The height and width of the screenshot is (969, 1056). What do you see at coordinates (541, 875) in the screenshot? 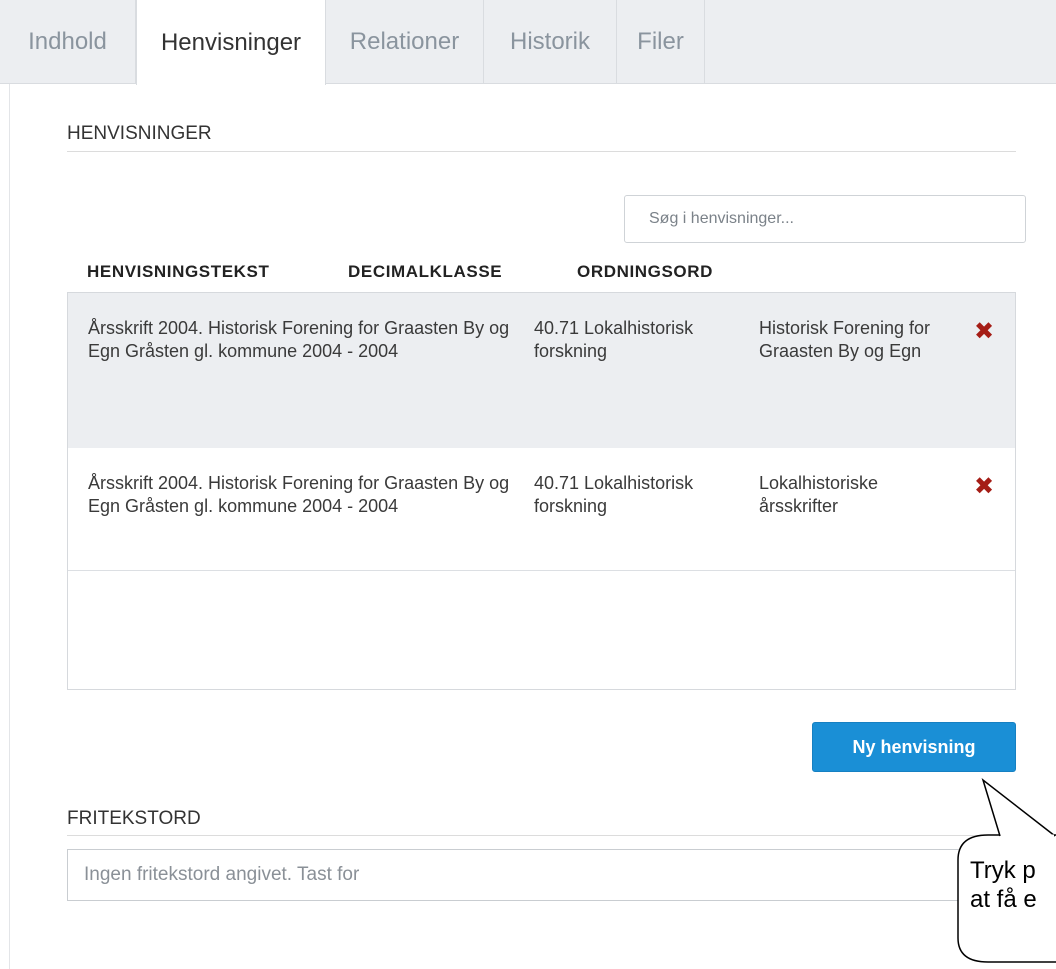
I see `free-text-input` at bounding box center [541, 875].